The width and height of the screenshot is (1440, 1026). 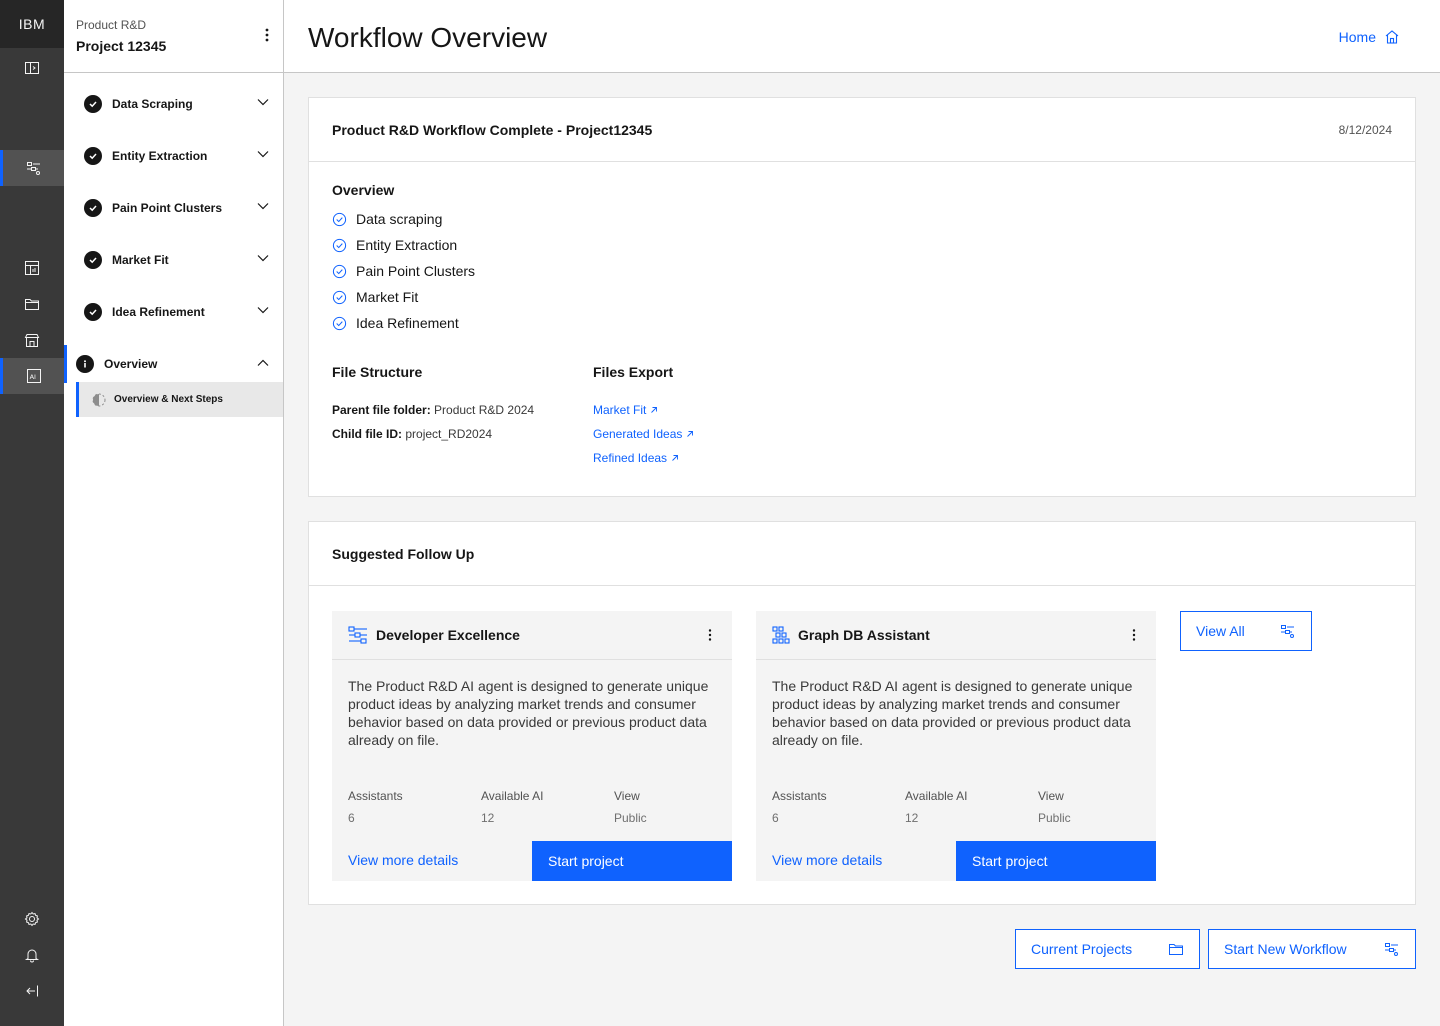 I want to click on list-item: Data scraping, so click(x=403, y=219).